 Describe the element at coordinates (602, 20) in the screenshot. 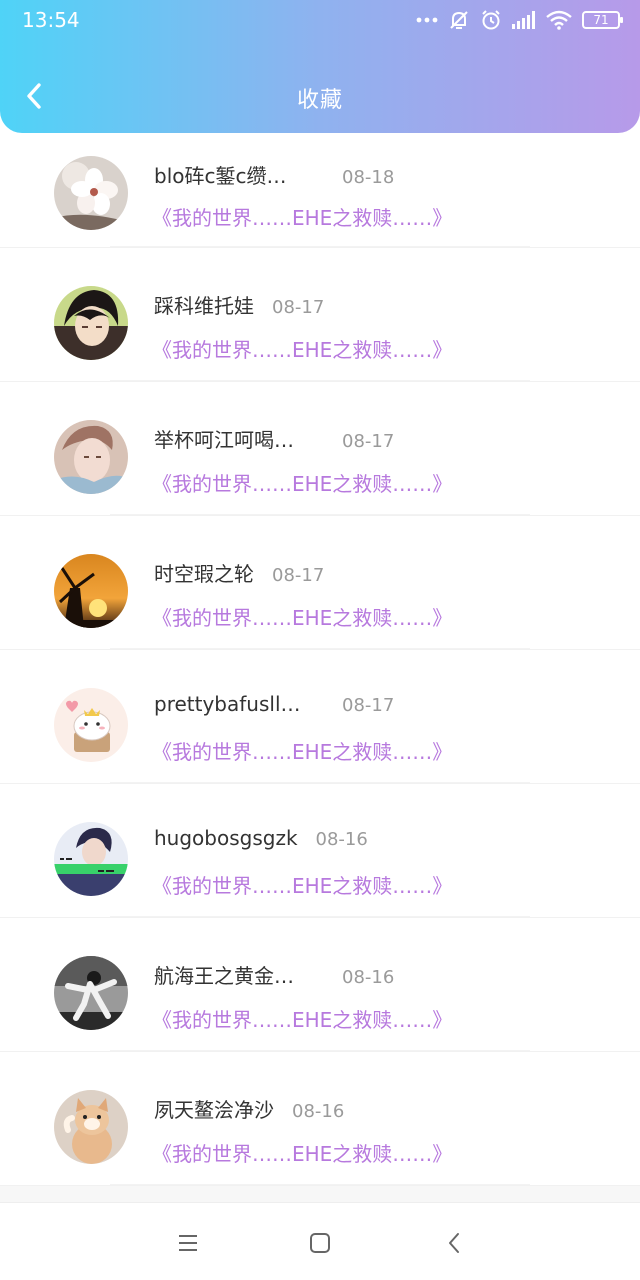

I see `battery-indicator: 71` at that location.